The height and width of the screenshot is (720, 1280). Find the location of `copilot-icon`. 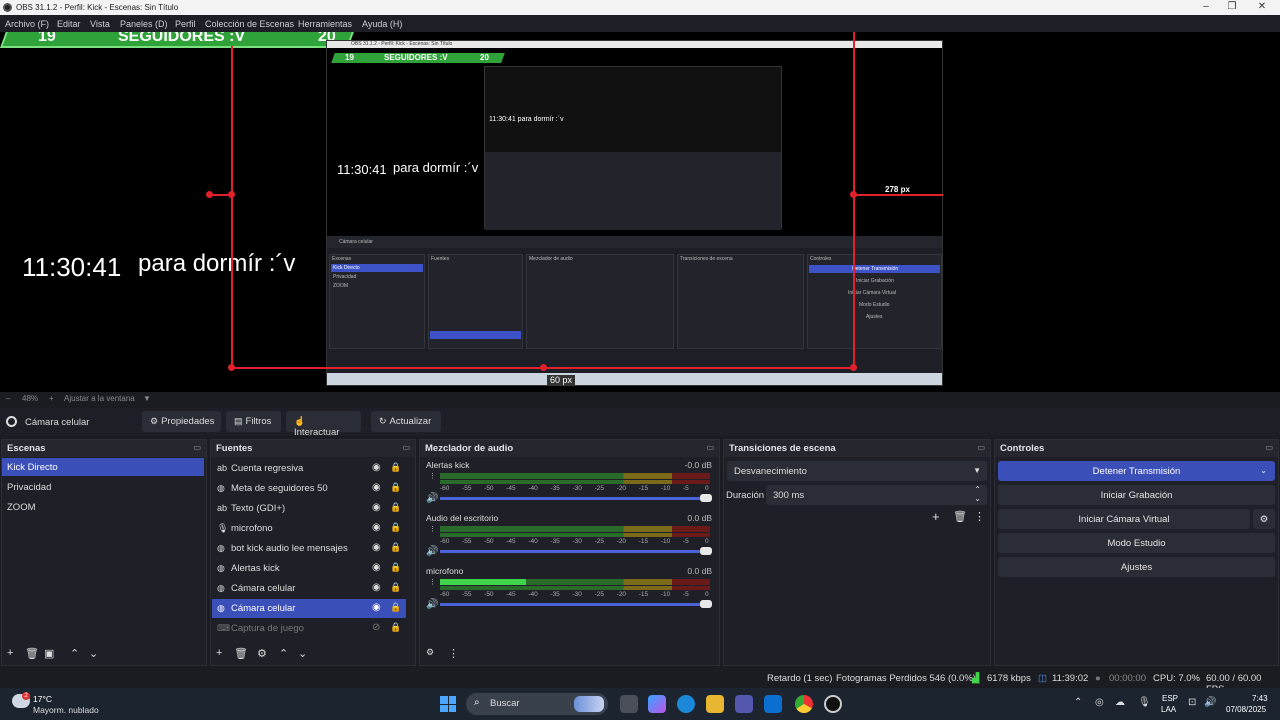

copilot-icon is located at coordinates (657, 704).